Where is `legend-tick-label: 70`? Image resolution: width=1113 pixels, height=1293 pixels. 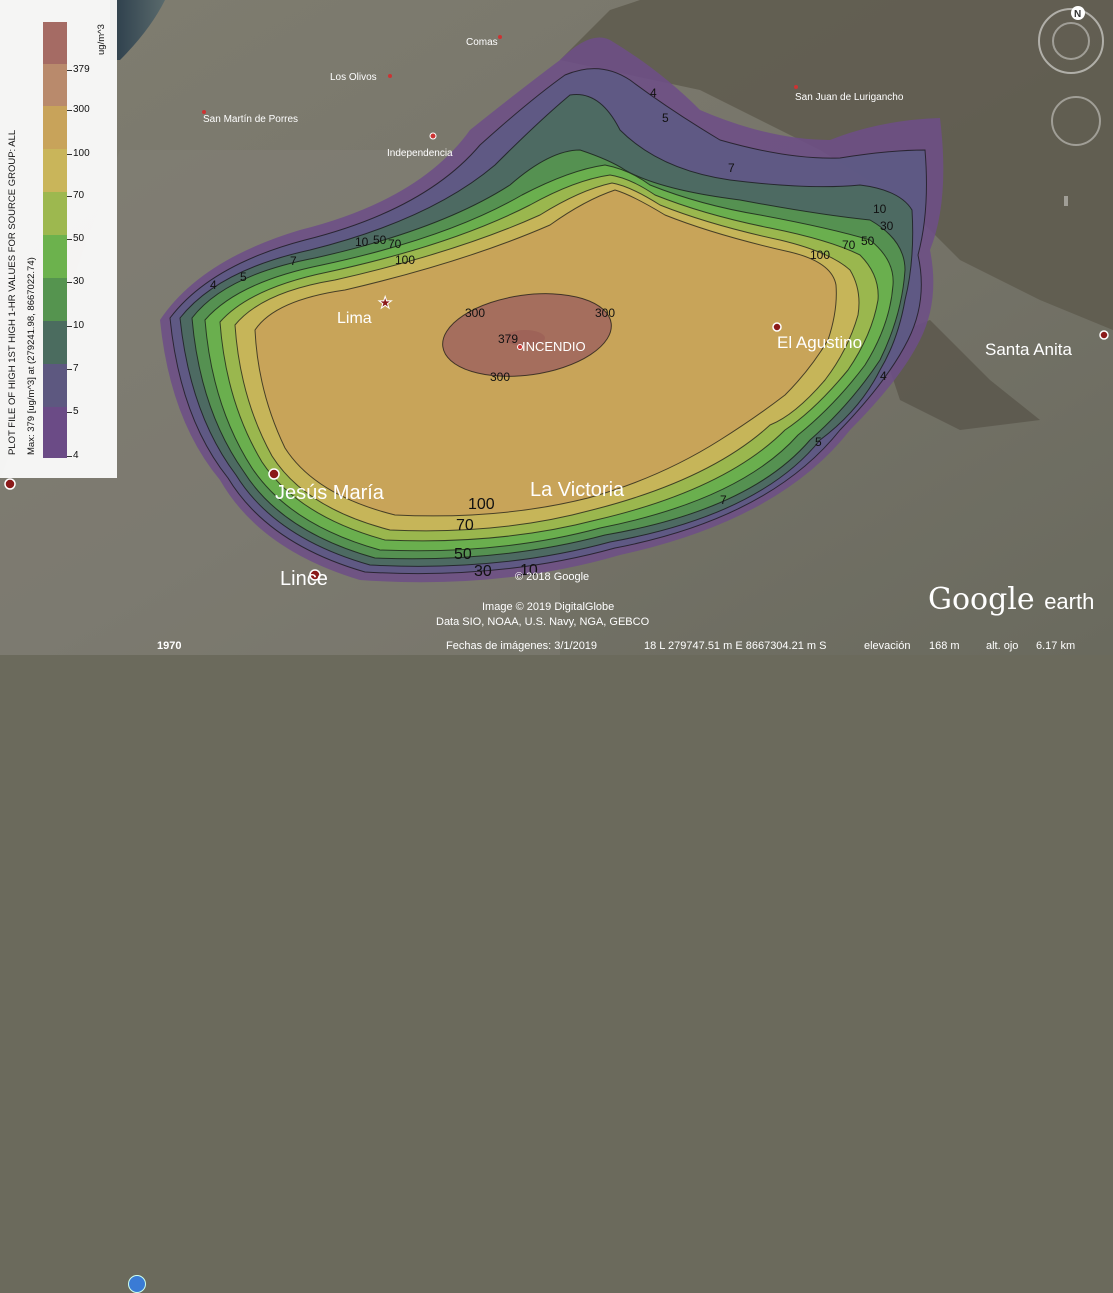
legend-tick-label: 70 is located at coordinates (75, 195).